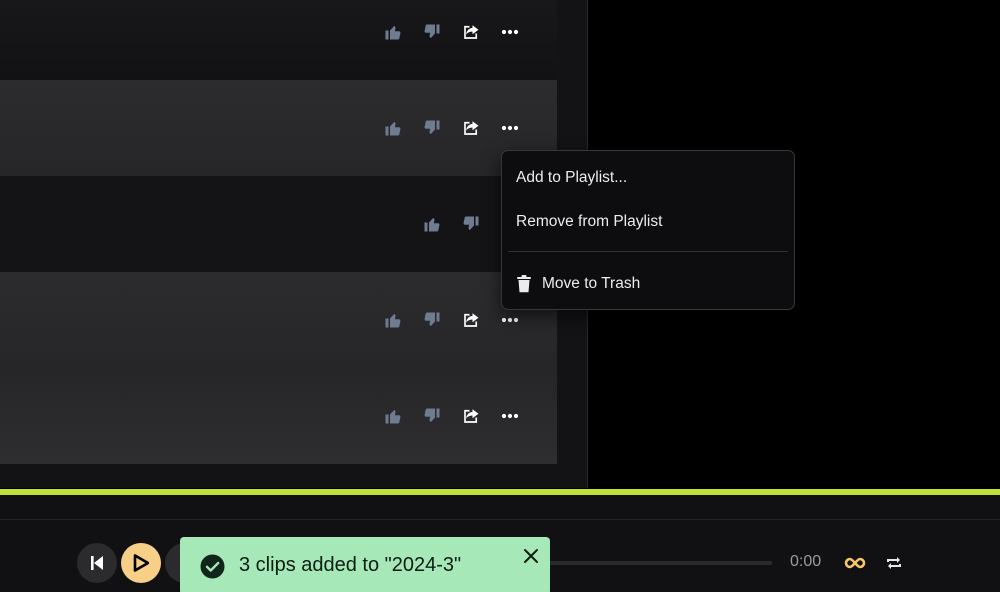 The image size is (1000, 592). What do you see at coordinates (589, 221) in the screenshot?
I see `remove-from-playlist-label: Remove from Playlist` at bounding box center [589, 221].